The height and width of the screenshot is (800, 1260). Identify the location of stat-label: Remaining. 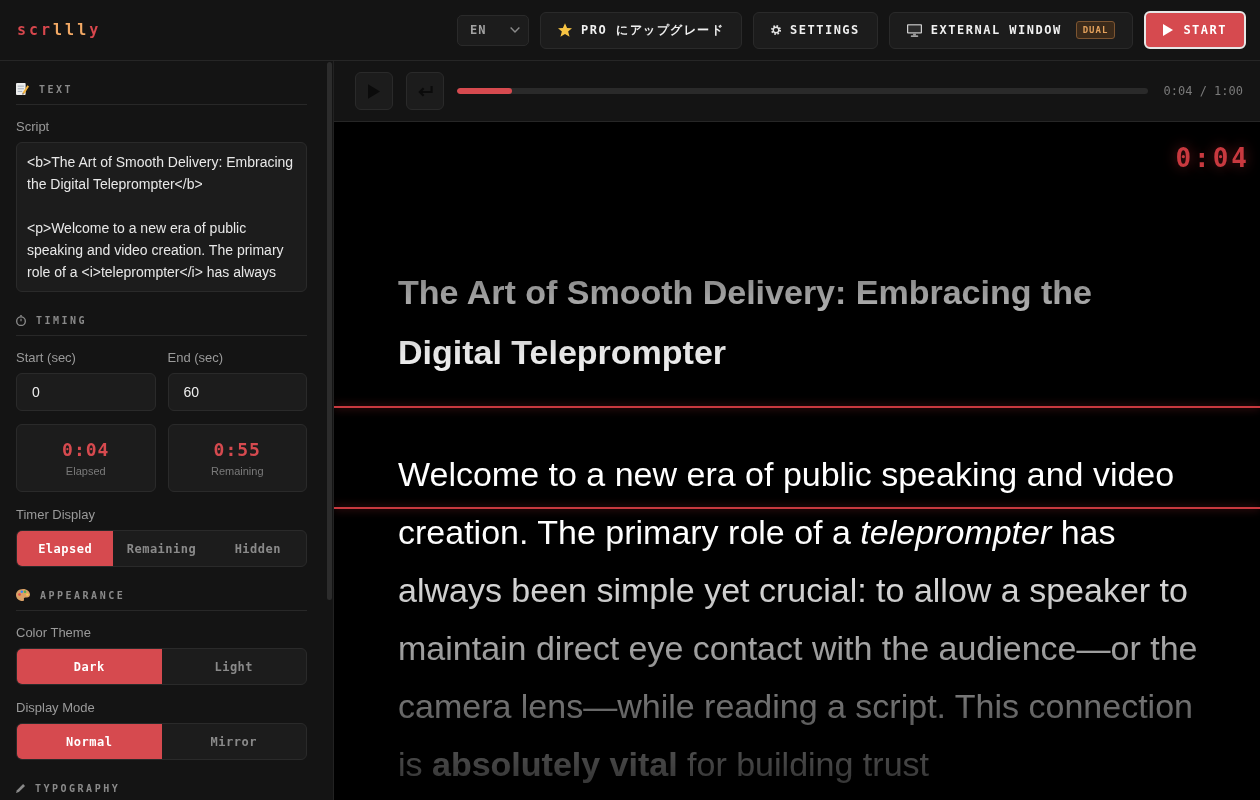
(237, 471).